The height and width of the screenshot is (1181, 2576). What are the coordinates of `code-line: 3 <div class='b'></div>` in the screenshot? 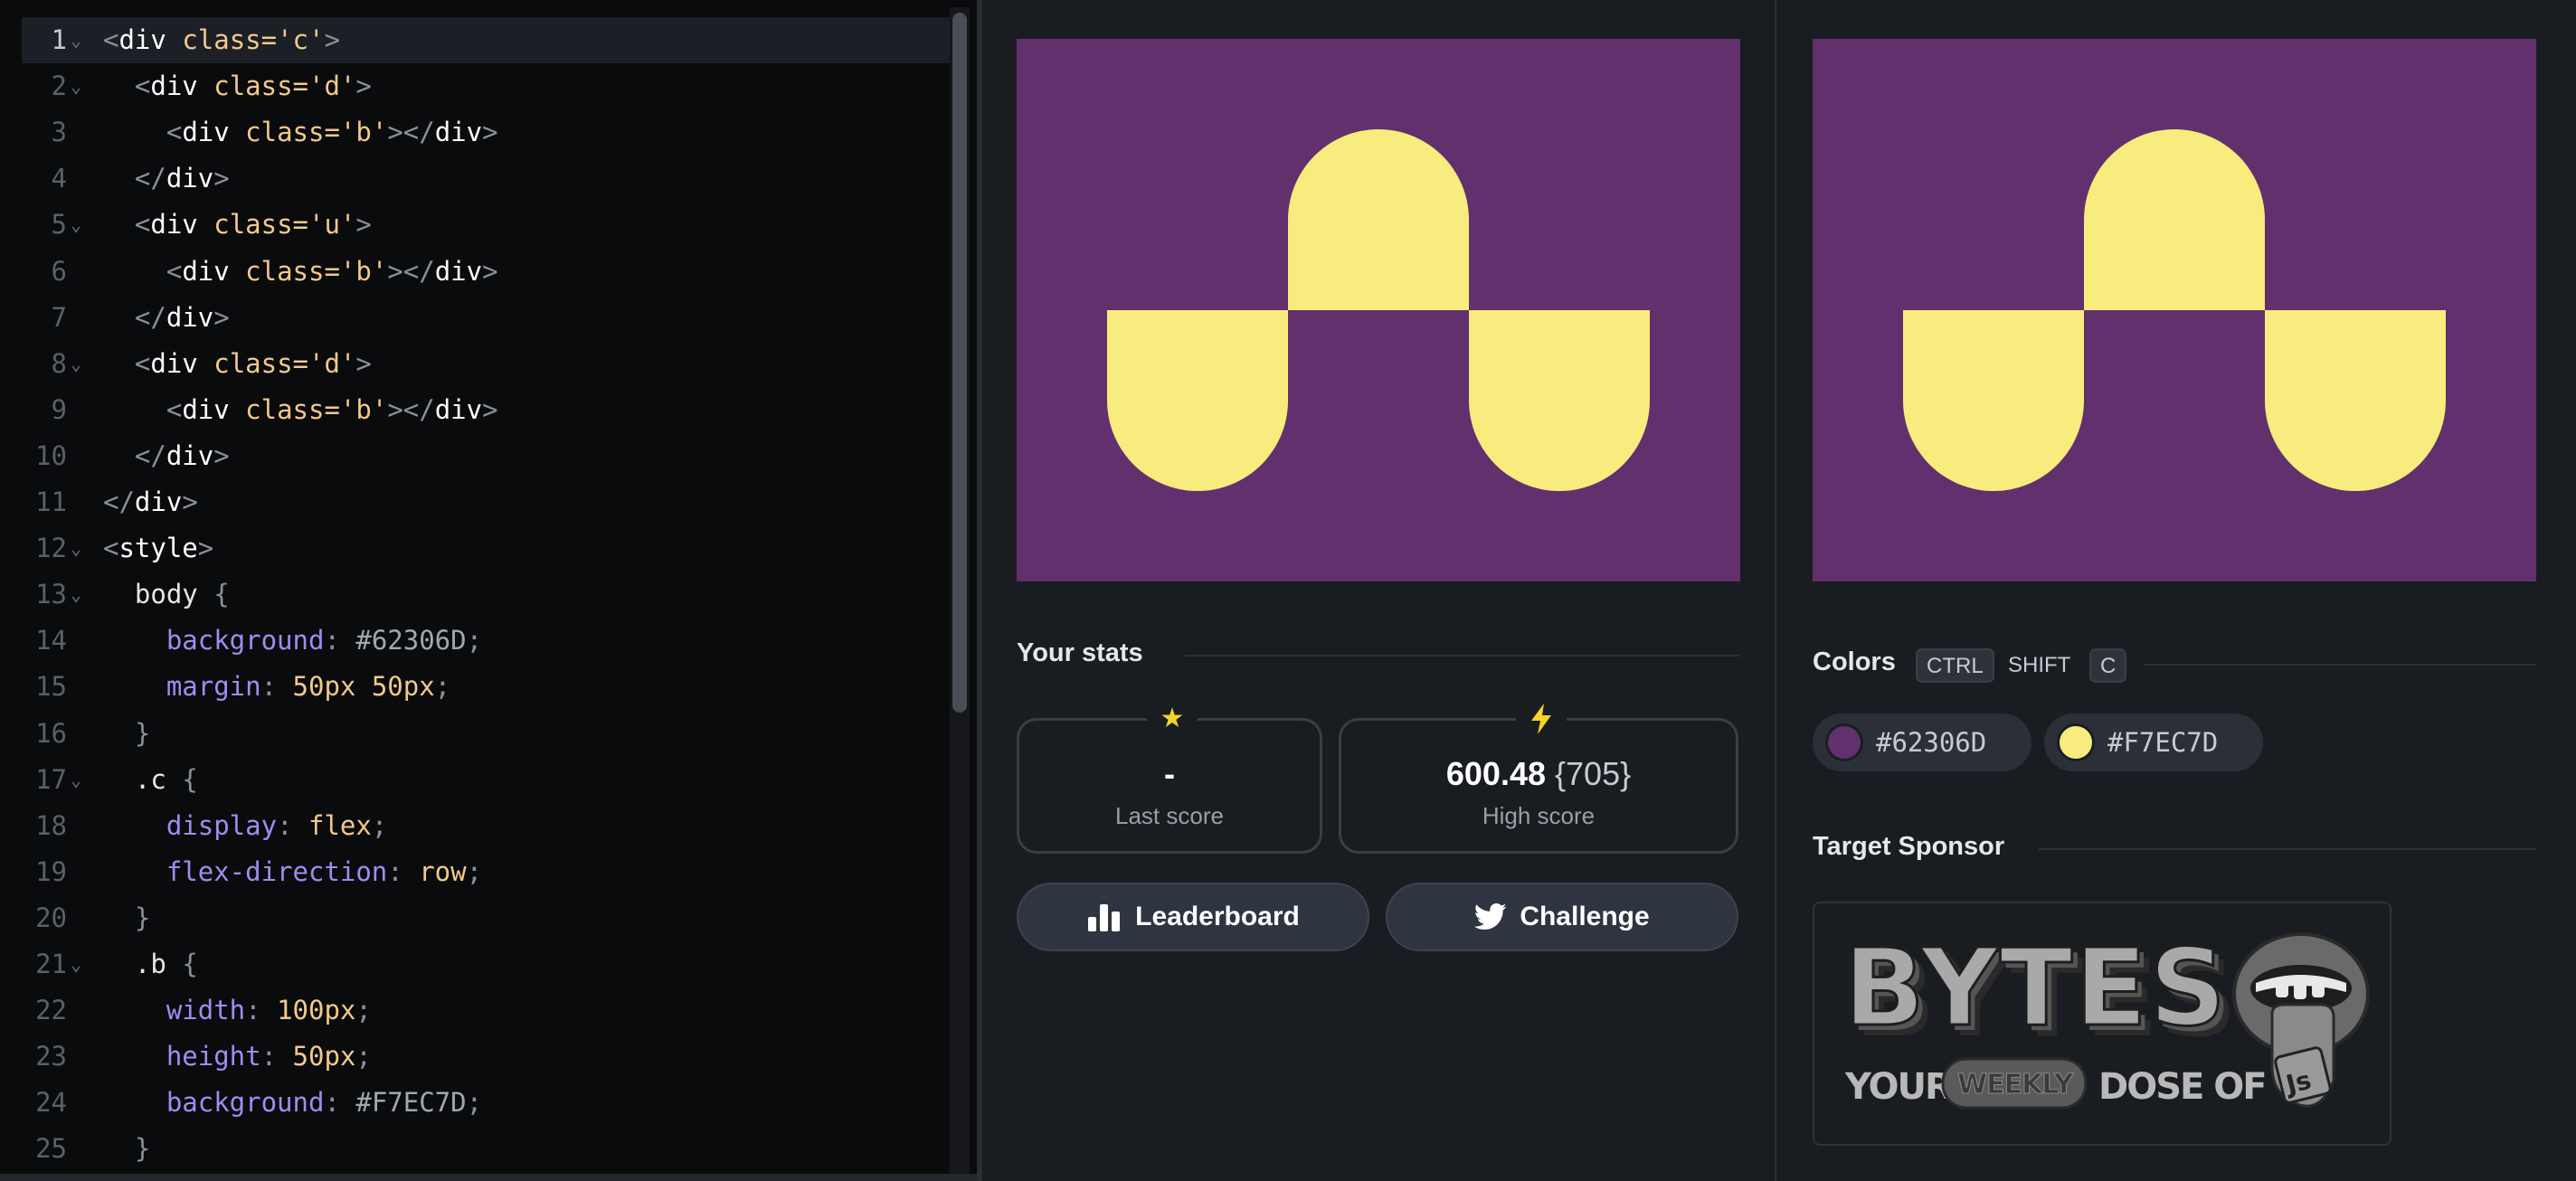 It's located at (488, 132).